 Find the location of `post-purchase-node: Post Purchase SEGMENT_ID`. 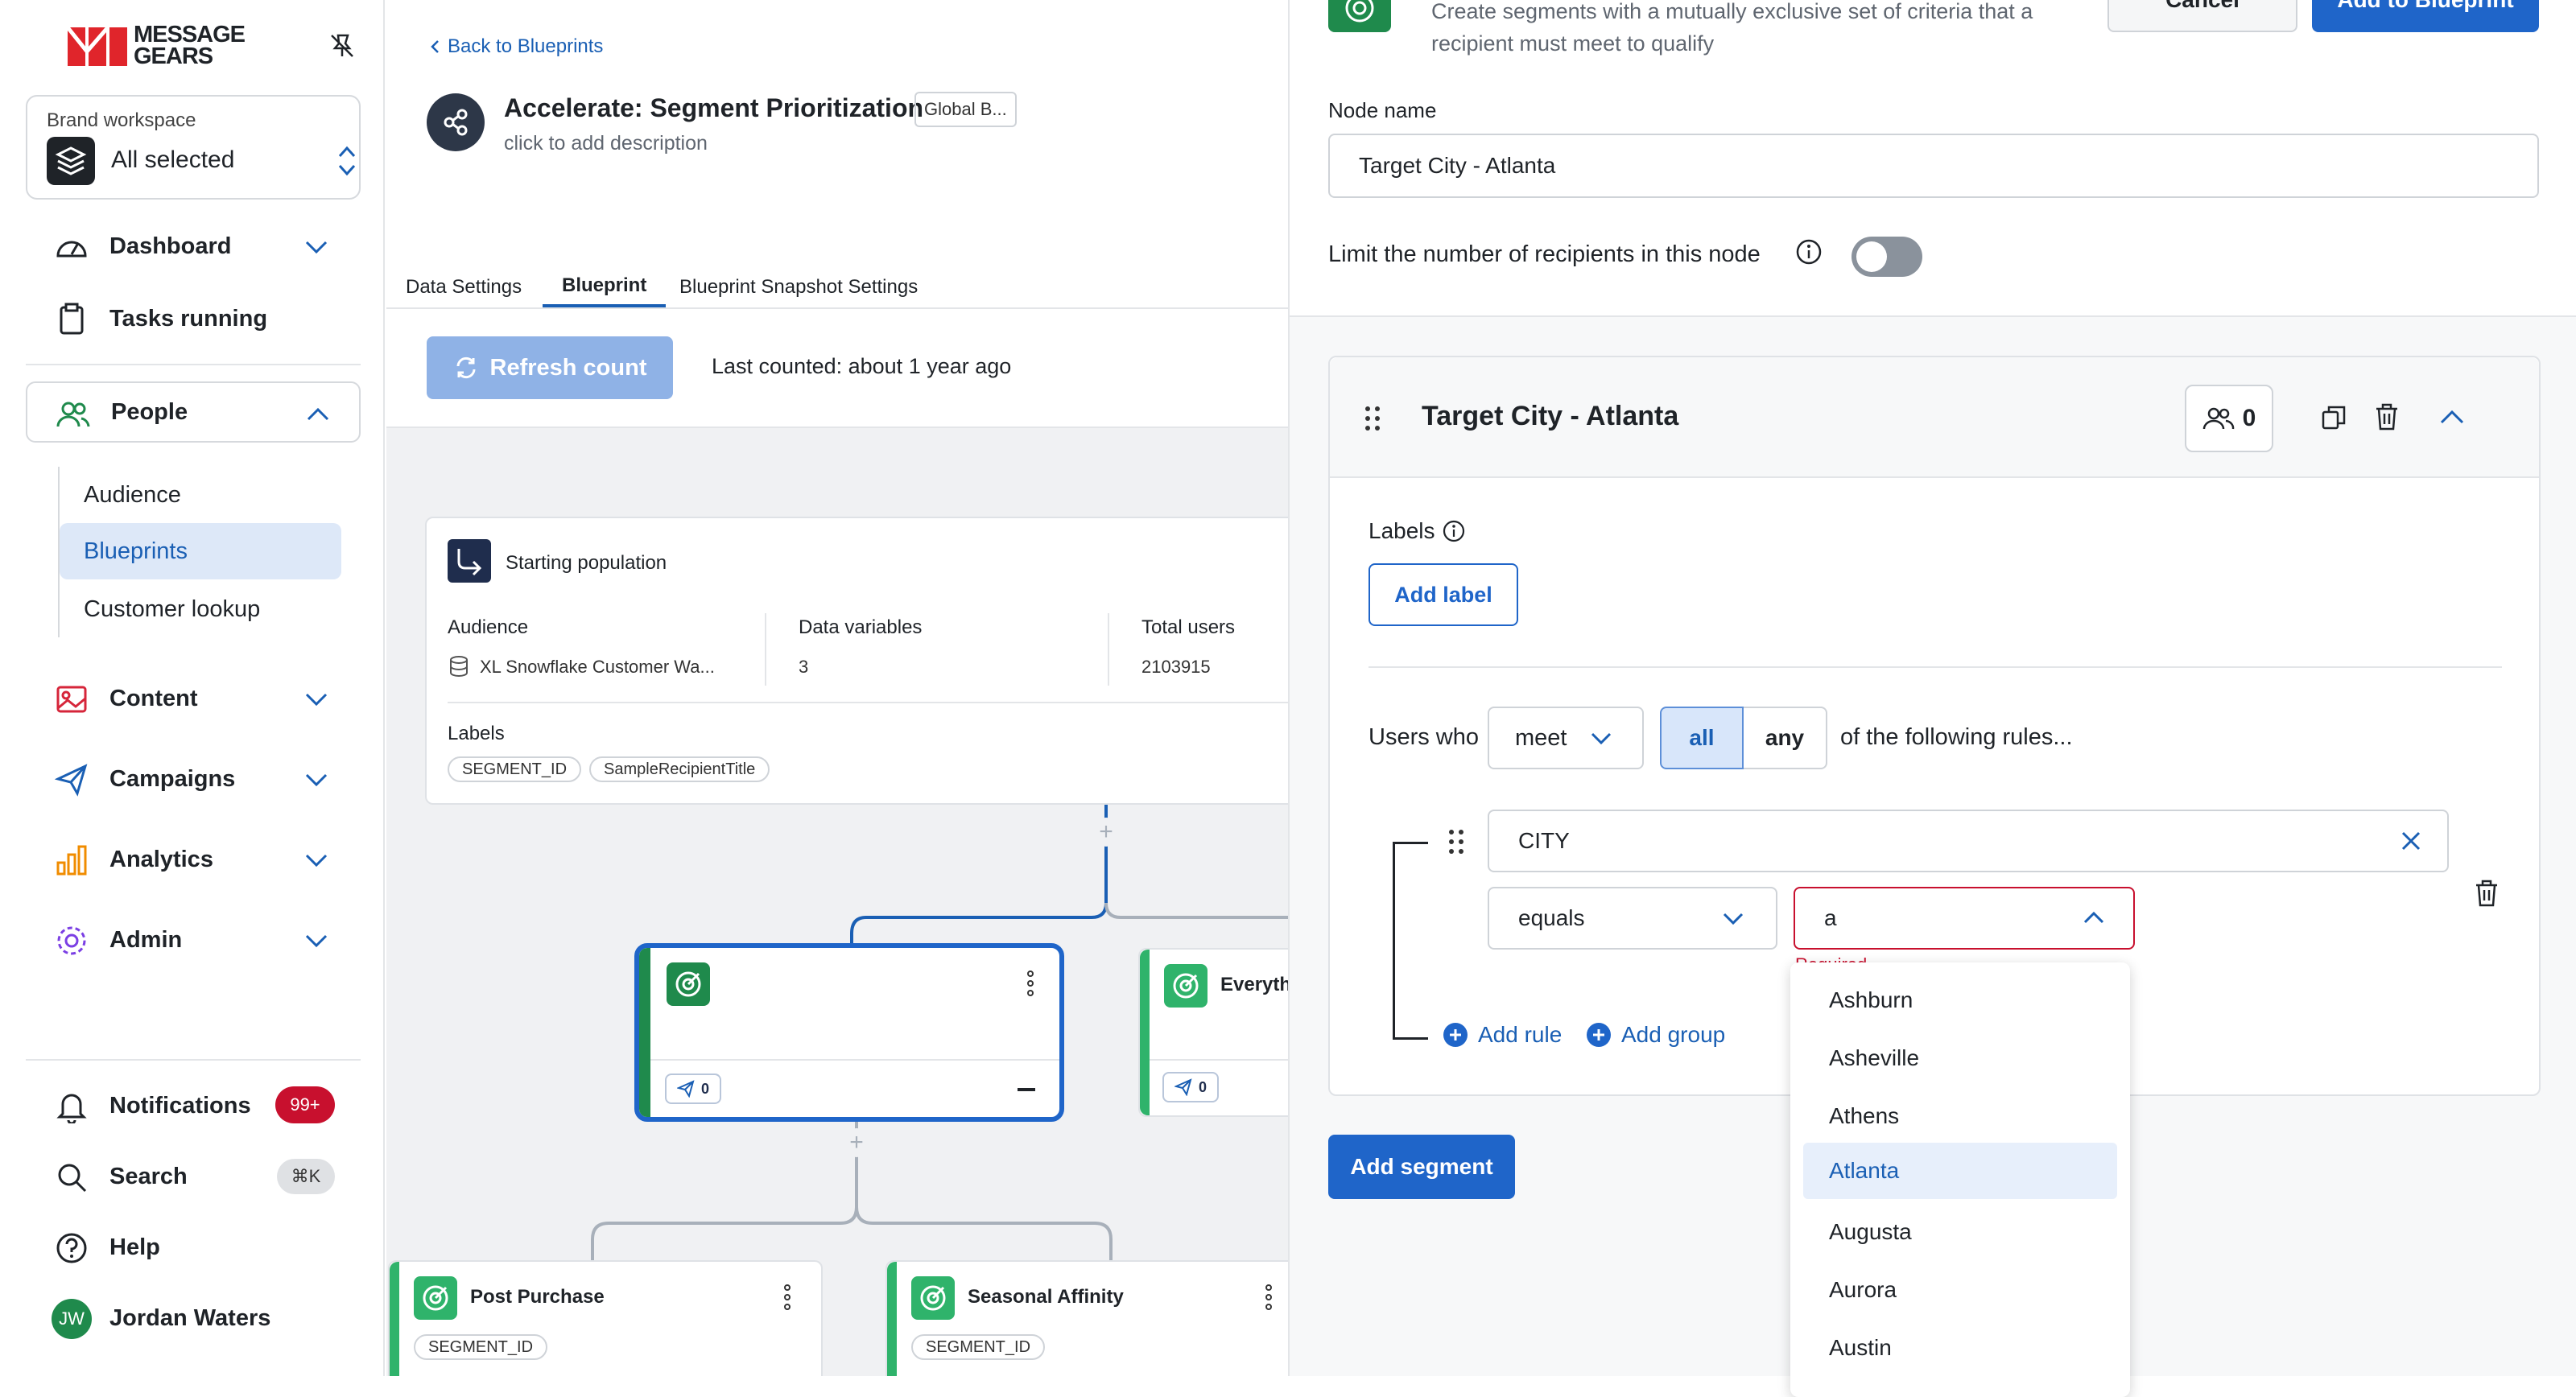

post-purchase-node: Post Purchase SEGMENT_ID is located at coordinates (605, 1318).